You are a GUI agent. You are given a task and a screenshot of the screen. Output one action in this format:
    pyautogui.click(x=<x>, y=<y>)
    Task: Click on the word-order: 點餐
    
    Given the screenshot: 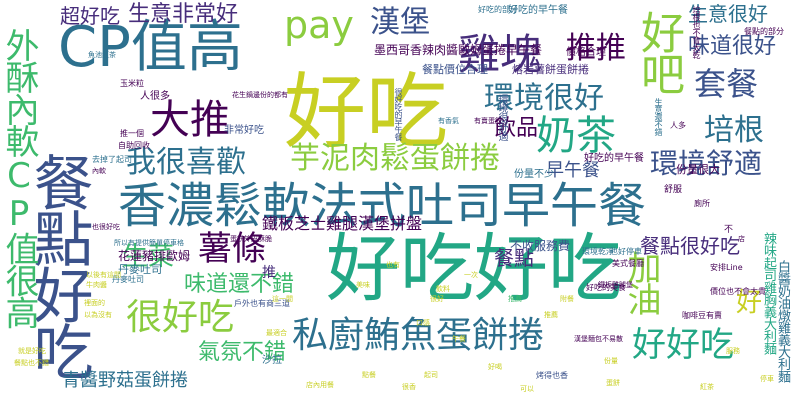 What is the action you would take?
    pyautogui.click(x=369, y=375)
    